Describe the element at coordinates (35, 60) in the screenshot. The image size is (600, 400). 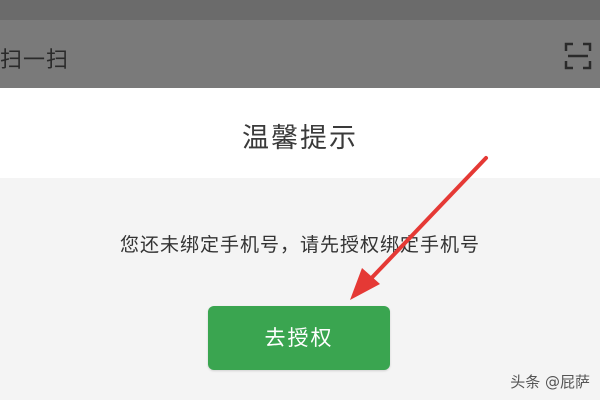
I see `header-title: 扫一扫` at that location.